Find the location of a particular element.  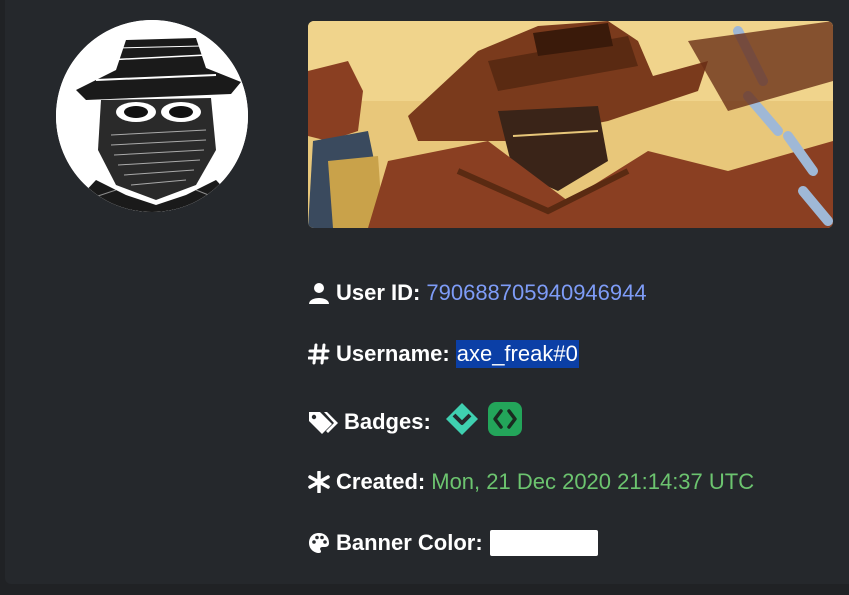

banner-color-row: Banner Color: is located at coordinates (452, 543).